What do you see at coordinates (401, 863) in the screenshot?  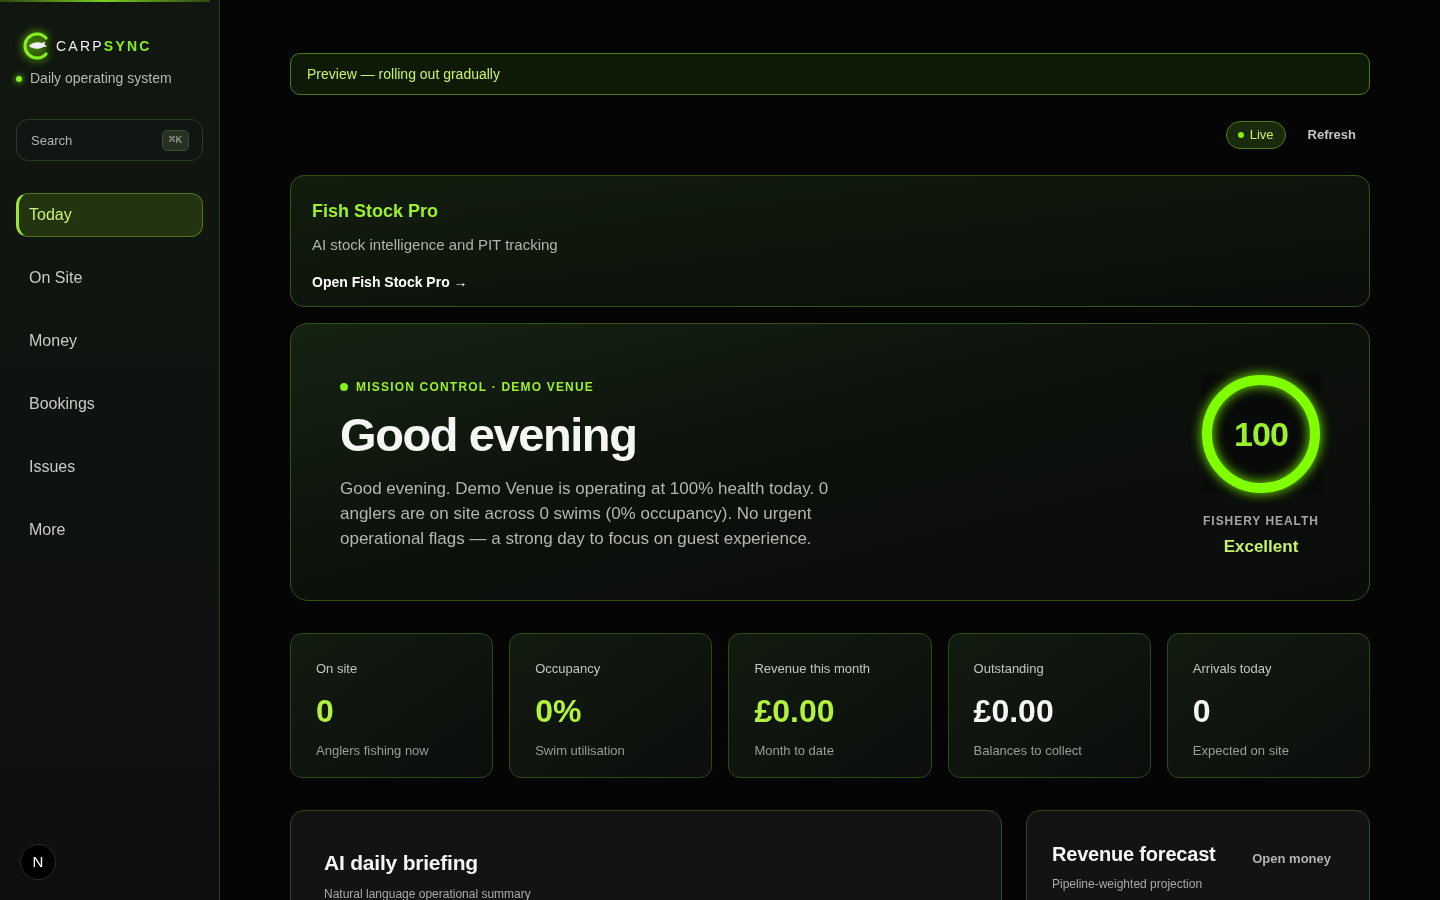 I see `briefing-title: AI daily briefing` at bounding box center [401, 863].